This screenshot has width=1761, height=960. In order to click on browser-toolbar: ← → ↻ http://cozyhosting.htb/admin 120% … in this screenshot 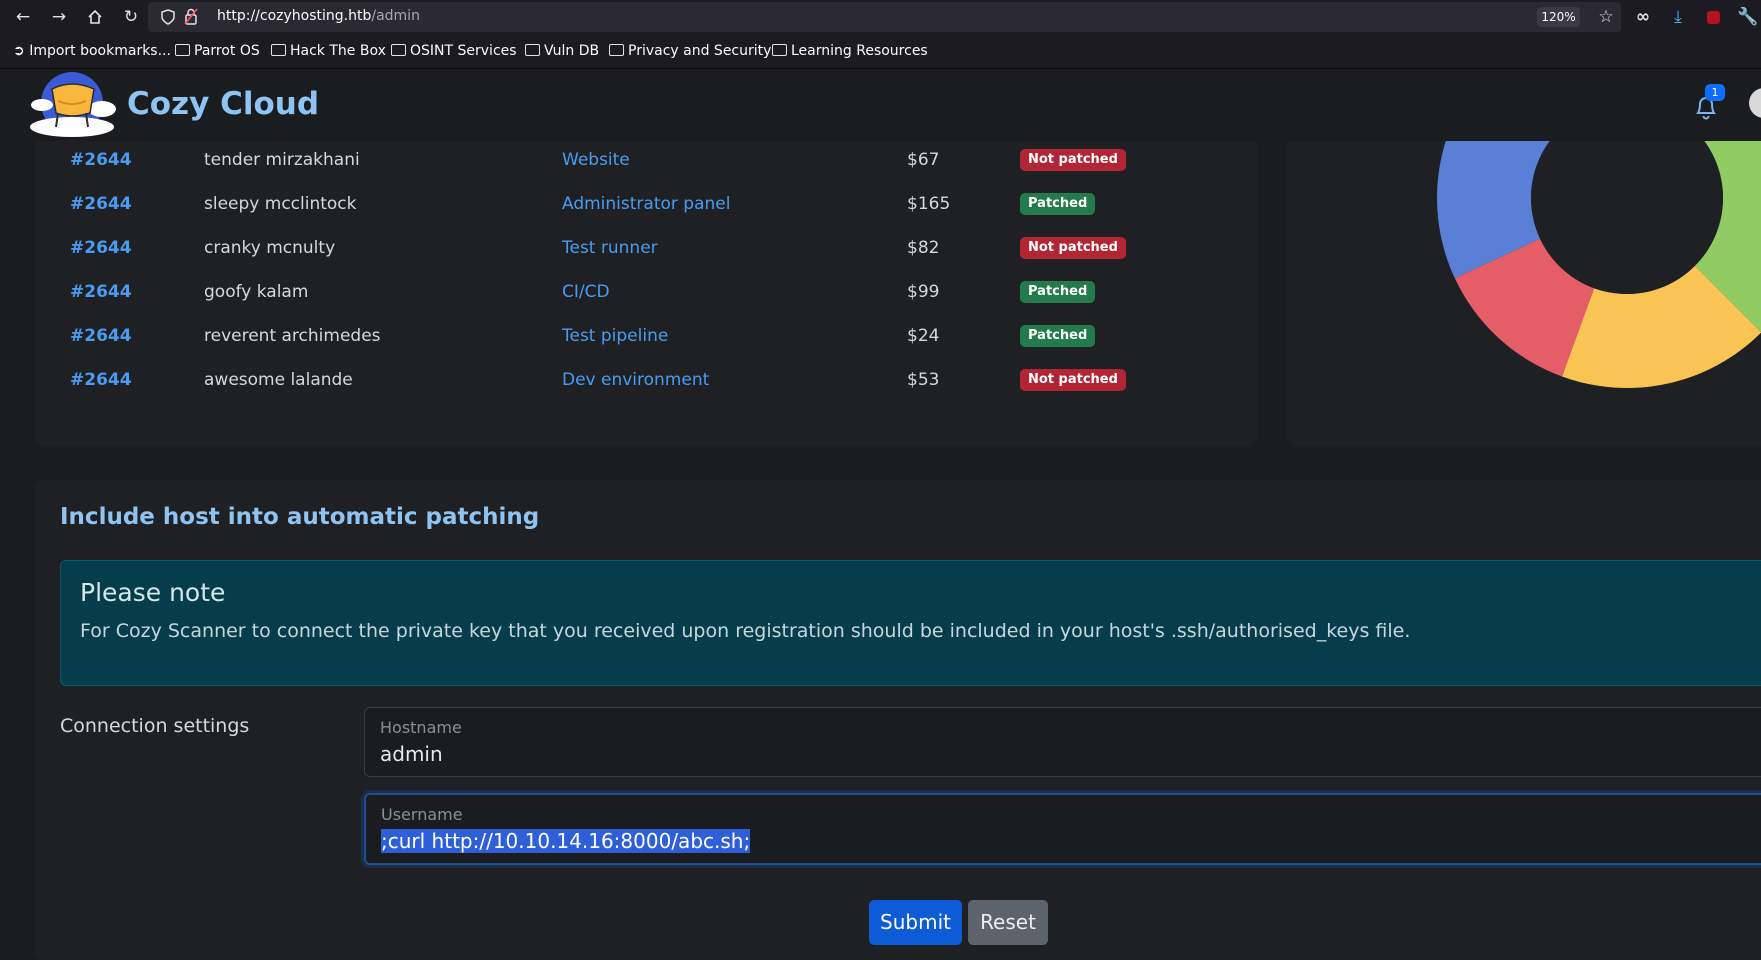, I will do `click(880, 17)`.